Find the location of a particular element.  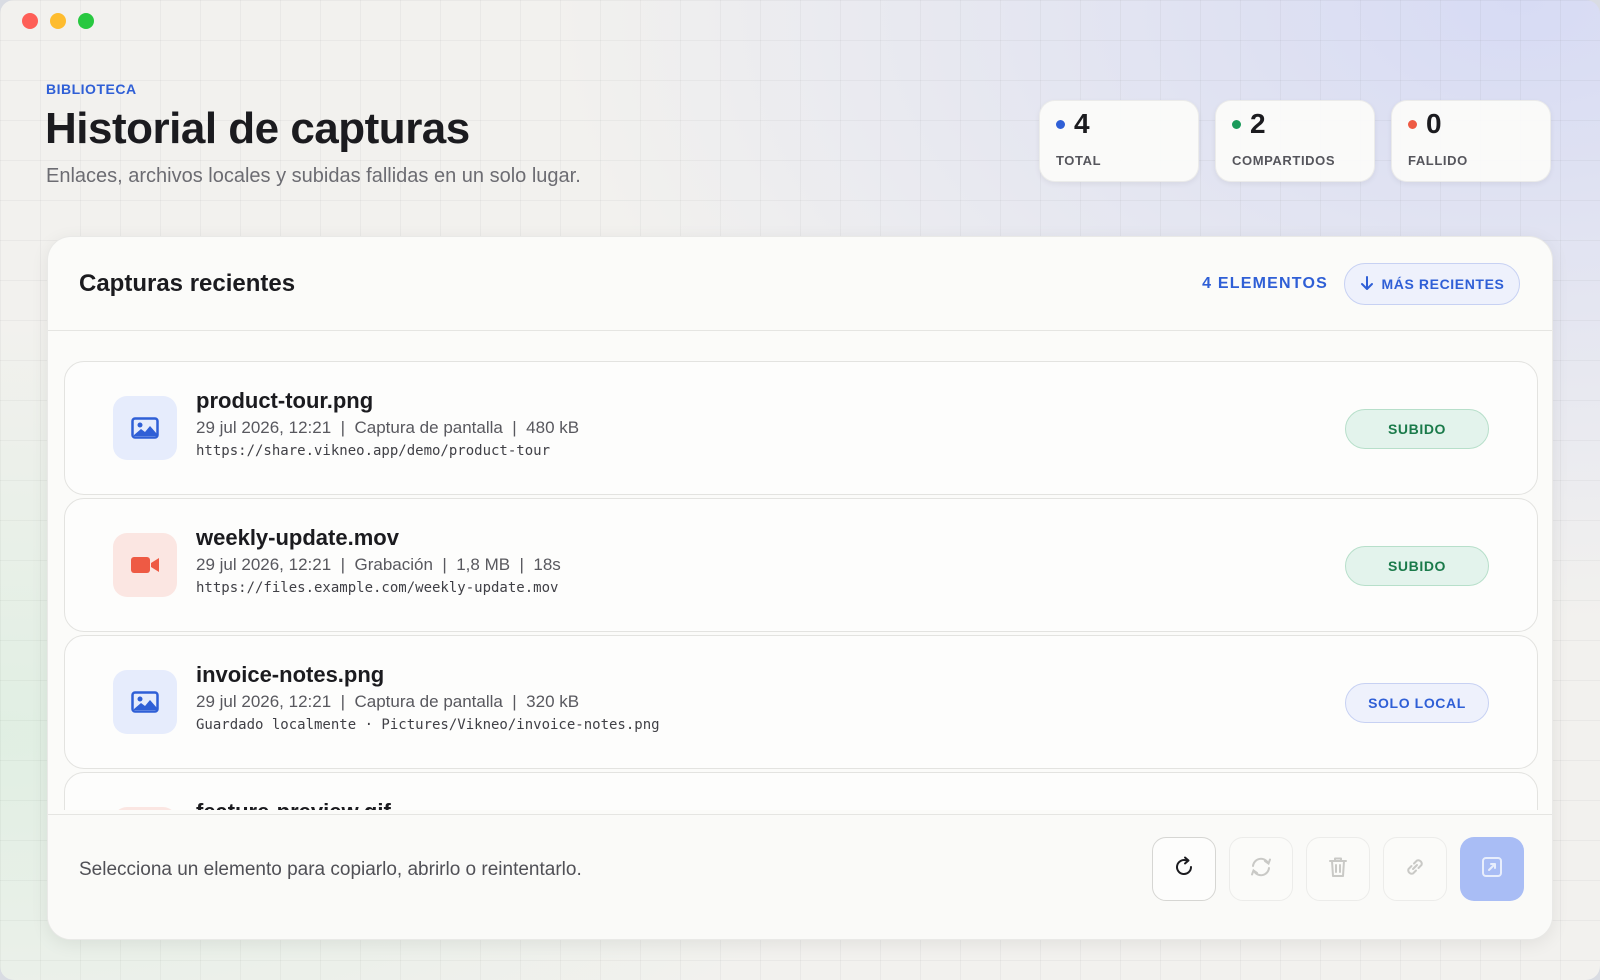

stat-value: 0 is located at coordinates (1434, 123).